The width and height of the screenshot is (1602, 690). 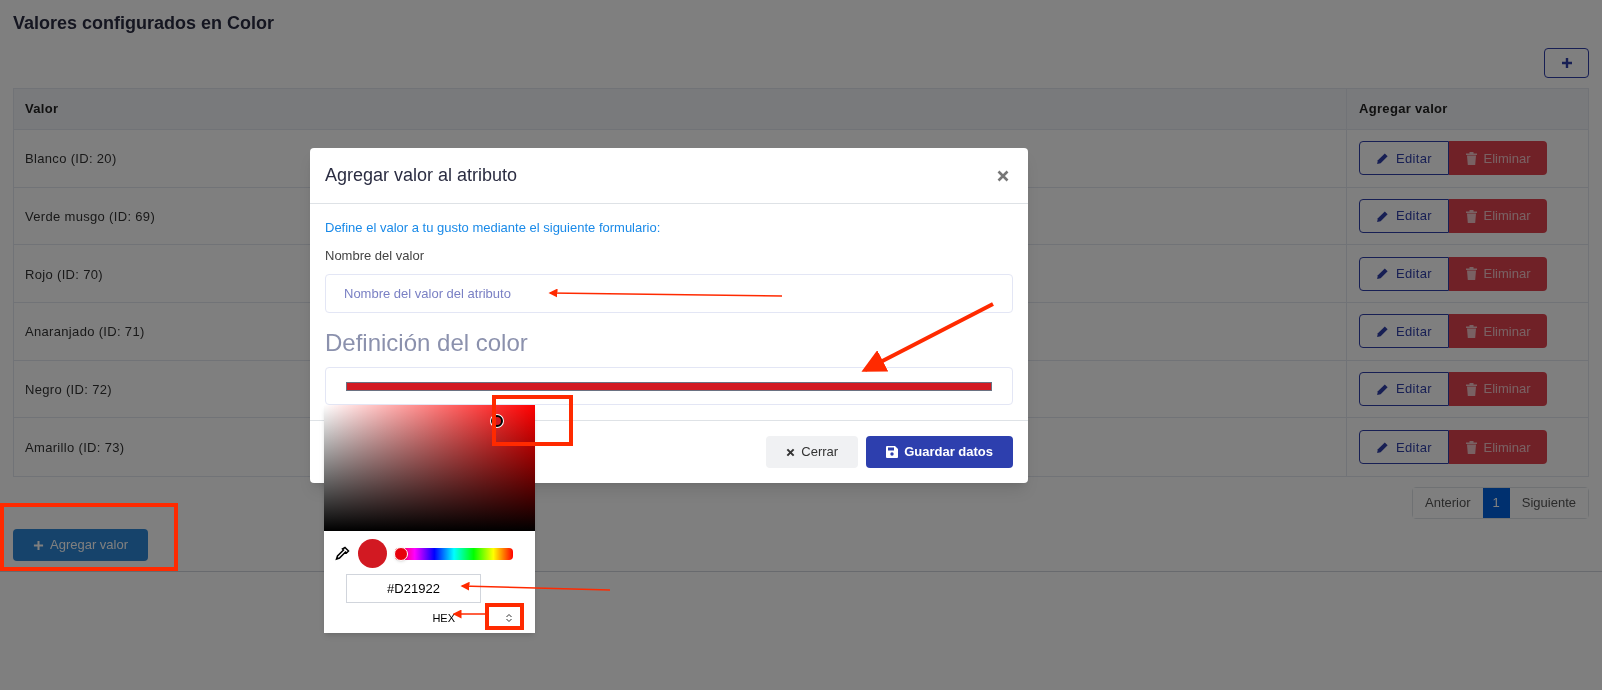 What do you see at coordinates (68, 390) in the screenshot?
I see `table-cell: Negro (ID: 72)` at bounding box center [68, 390].